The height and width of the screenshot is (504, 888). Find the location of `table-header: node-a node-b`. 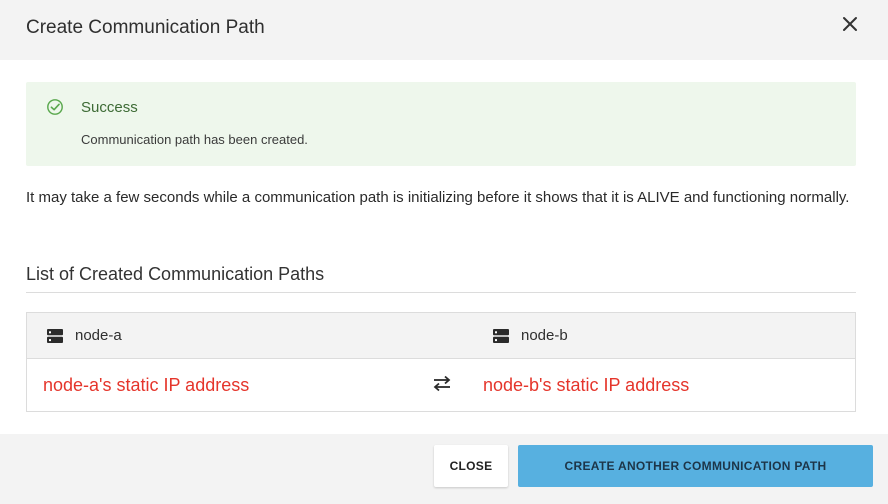

table-header: node-a node-b is located at coordinates (441, 336).